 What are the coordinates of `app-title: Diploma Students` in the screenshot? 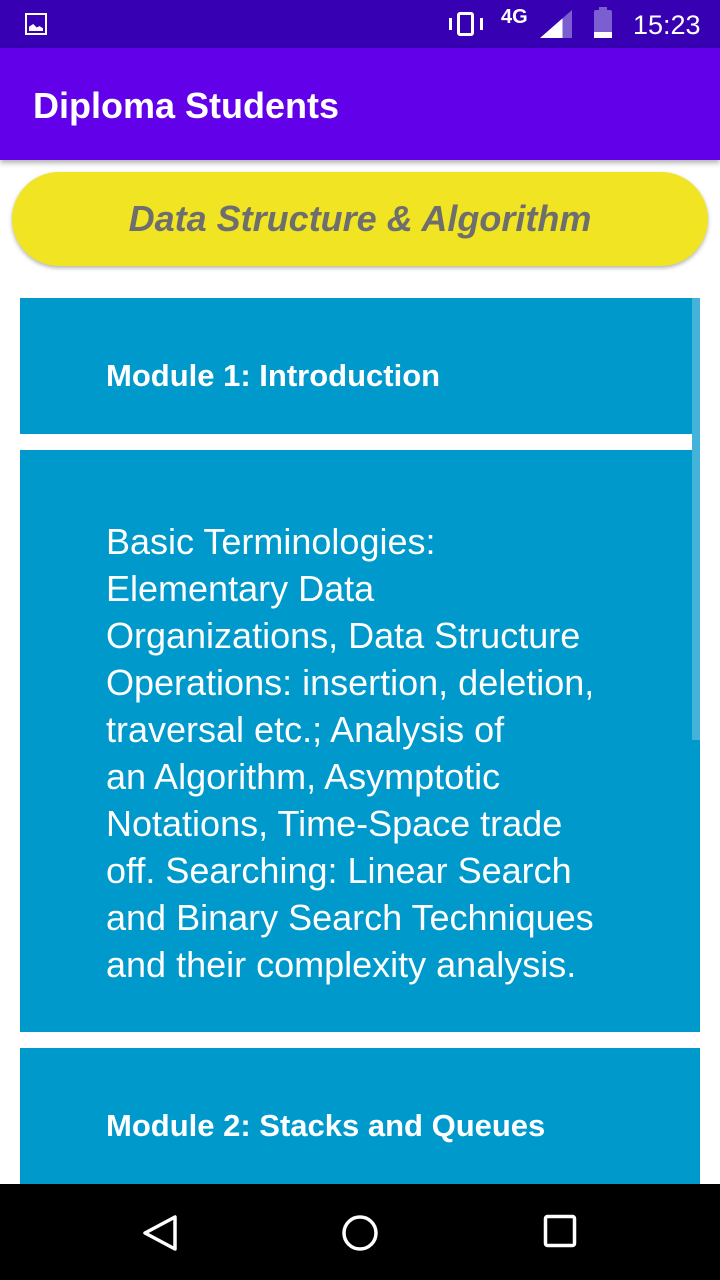 It's located at (186, 105).